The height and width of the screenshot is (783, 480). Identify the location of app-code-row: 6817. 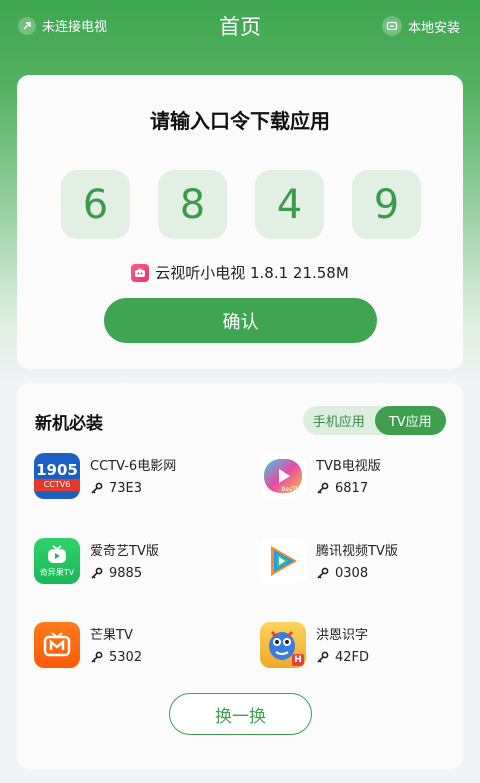
(342, 488).